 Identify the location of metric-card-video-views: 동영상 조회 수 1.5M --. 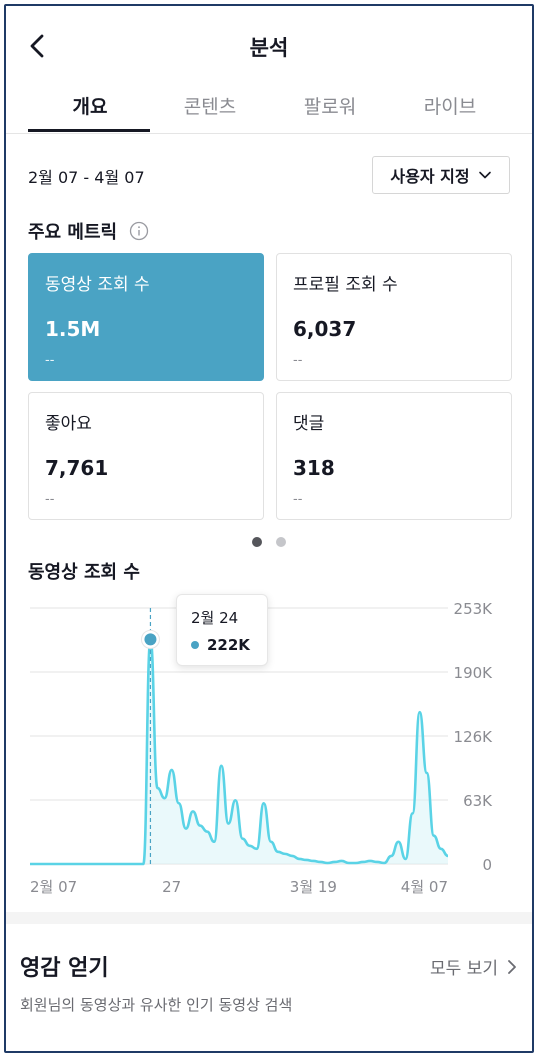
(146, 317).